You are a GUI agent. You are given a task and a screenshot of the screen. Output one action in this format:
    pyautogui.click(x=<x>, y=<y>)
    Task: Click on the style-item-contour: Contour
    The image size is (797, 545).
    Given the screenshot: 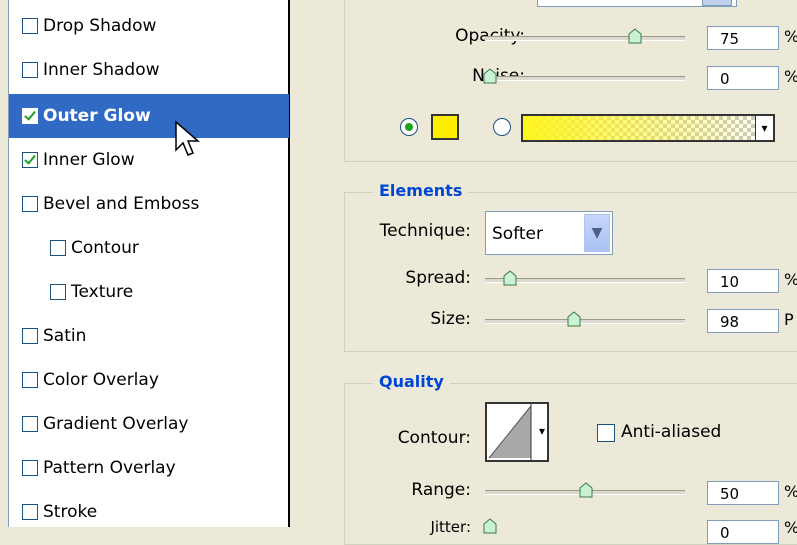 What is the action you would take?
    pyautogui.click(x=149, y=248)
    